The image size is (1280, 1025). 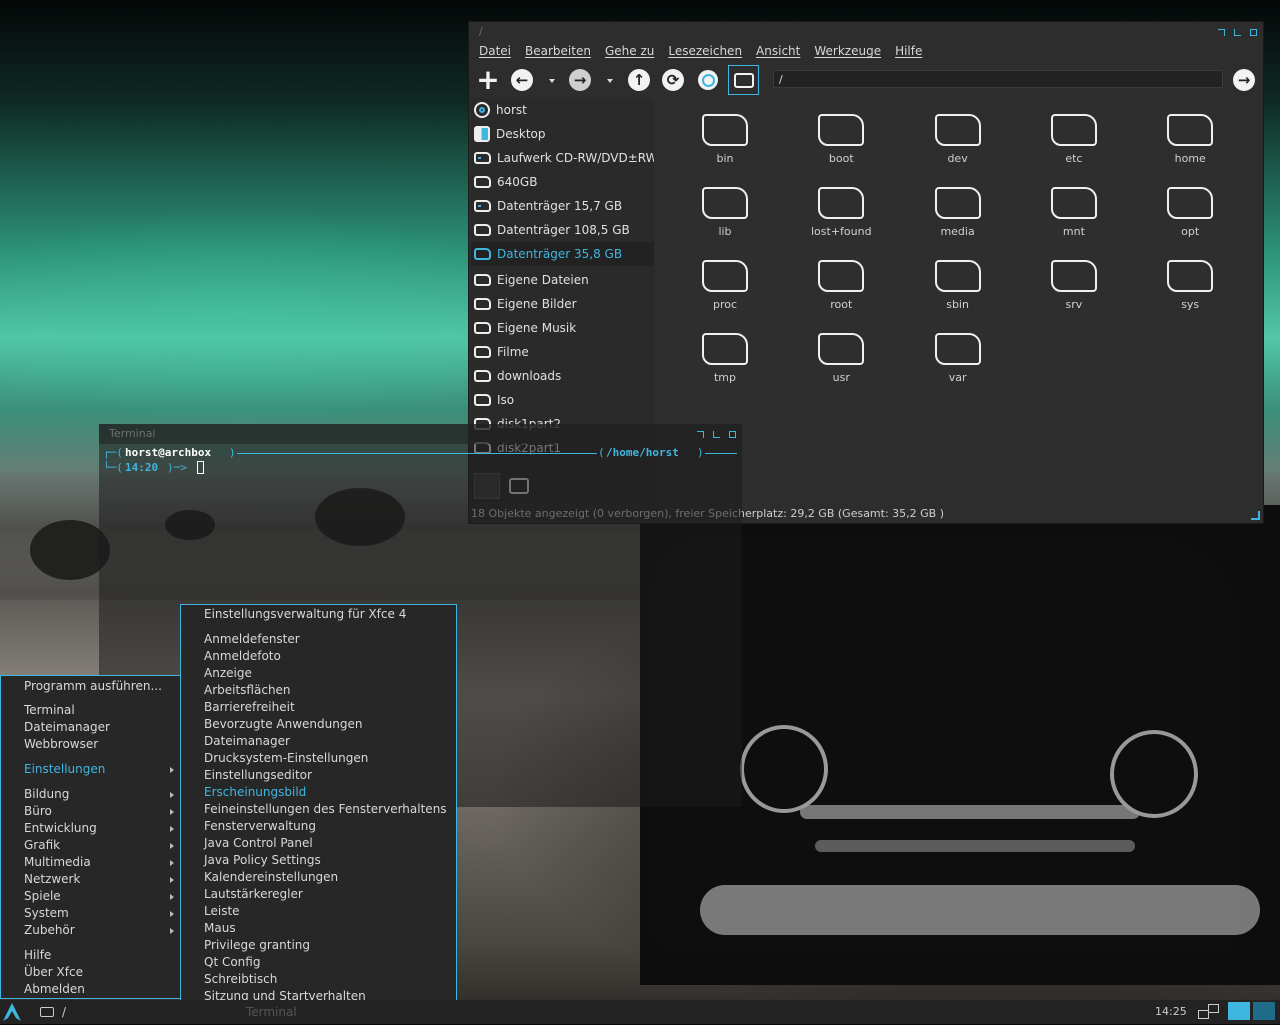 What do you see at coordinates (327, 877) in the screenshot?
I see `settings-item: Kalendereinstellungen` at bounding box center [327, 877].